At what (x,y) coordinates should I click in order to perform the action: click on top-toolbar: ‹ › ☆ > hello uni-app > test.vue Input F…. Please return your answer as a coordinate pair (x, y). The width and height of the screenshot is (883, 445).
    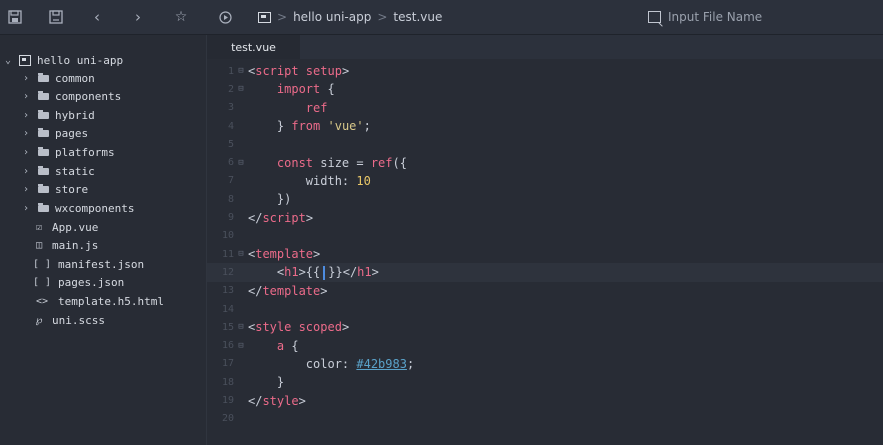
    Looking at the image, I should click on (441, 17).